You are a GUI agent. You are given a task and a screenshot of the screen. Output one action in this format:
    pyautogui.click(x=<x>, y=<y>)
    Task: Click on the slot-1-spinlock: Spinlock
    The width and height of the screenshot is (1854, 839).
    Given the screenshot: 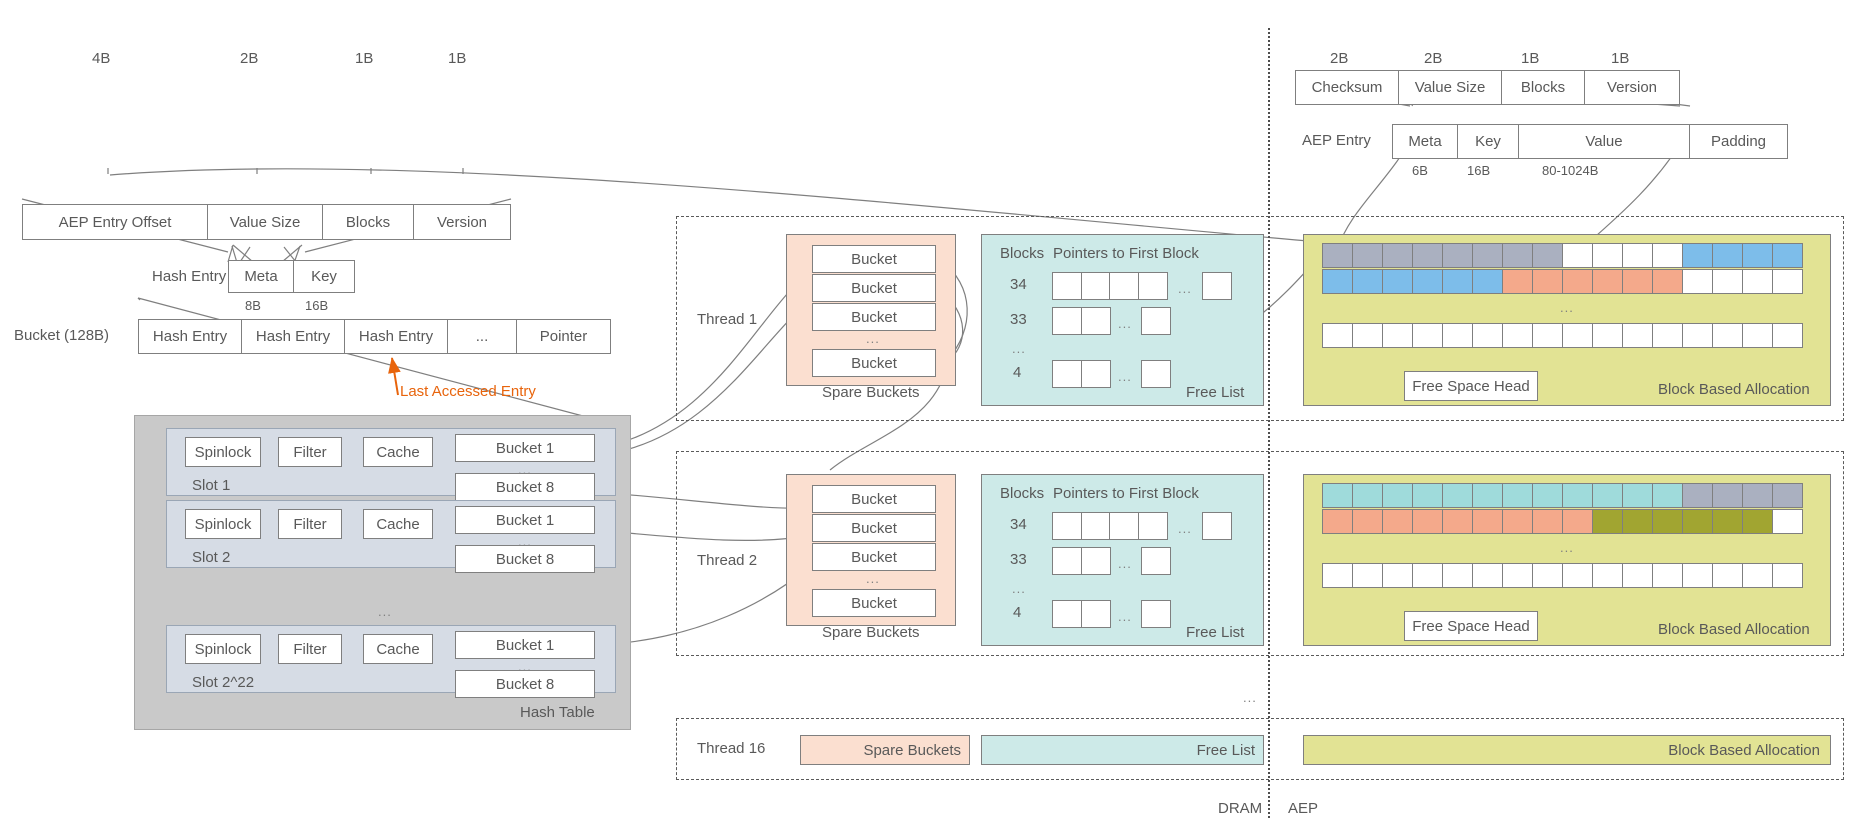 What is the action you would take?
    pyautogui.click(x=223, y=452)
    